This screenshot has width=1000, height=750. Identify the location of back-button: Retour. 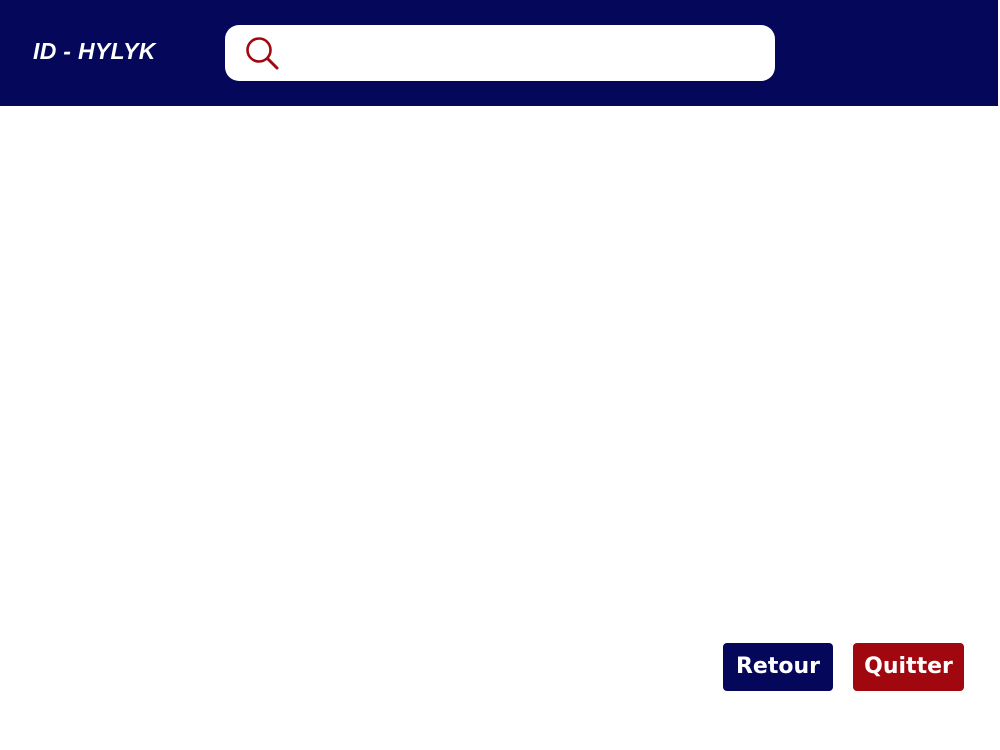
(778, 667).